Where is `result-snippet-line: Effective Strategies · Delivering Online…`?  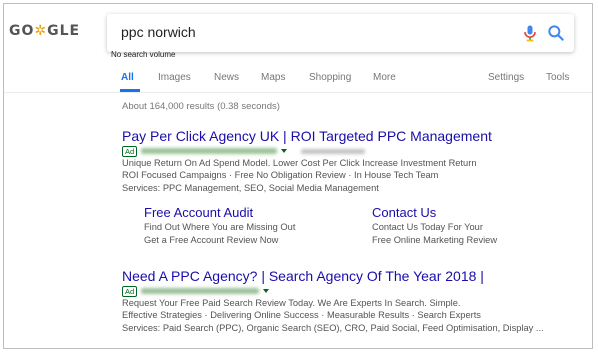
result-snippet-line: Effective Strategies · Delivering Online… is located at coordinates (301, 315).